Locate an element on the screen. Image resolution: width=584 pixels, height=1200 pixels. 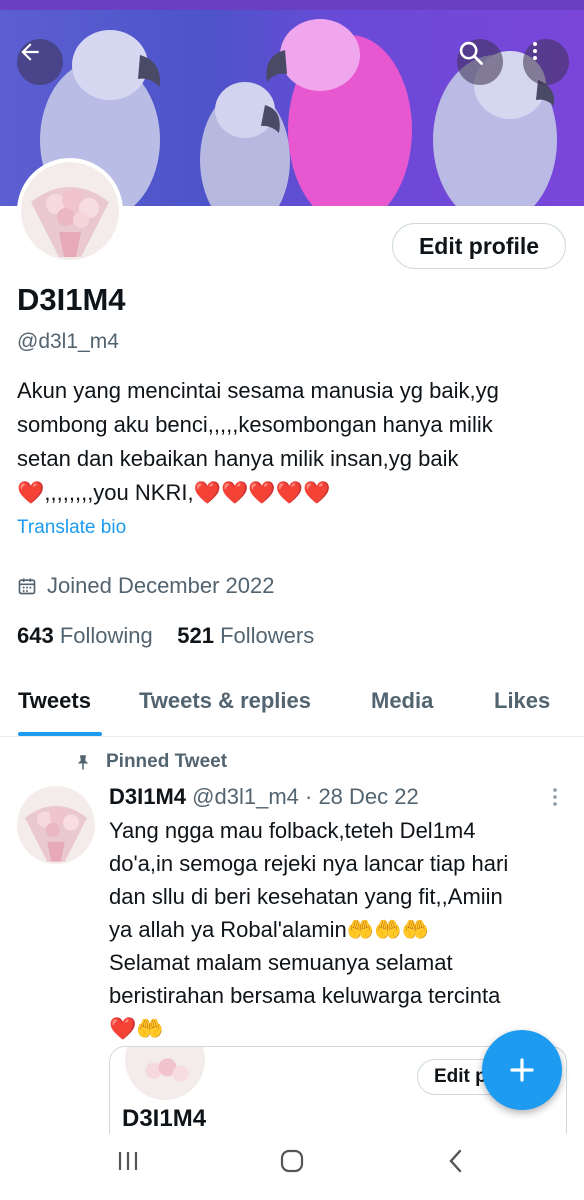
compose-tweet-button is located at coordinates (522, 1070).